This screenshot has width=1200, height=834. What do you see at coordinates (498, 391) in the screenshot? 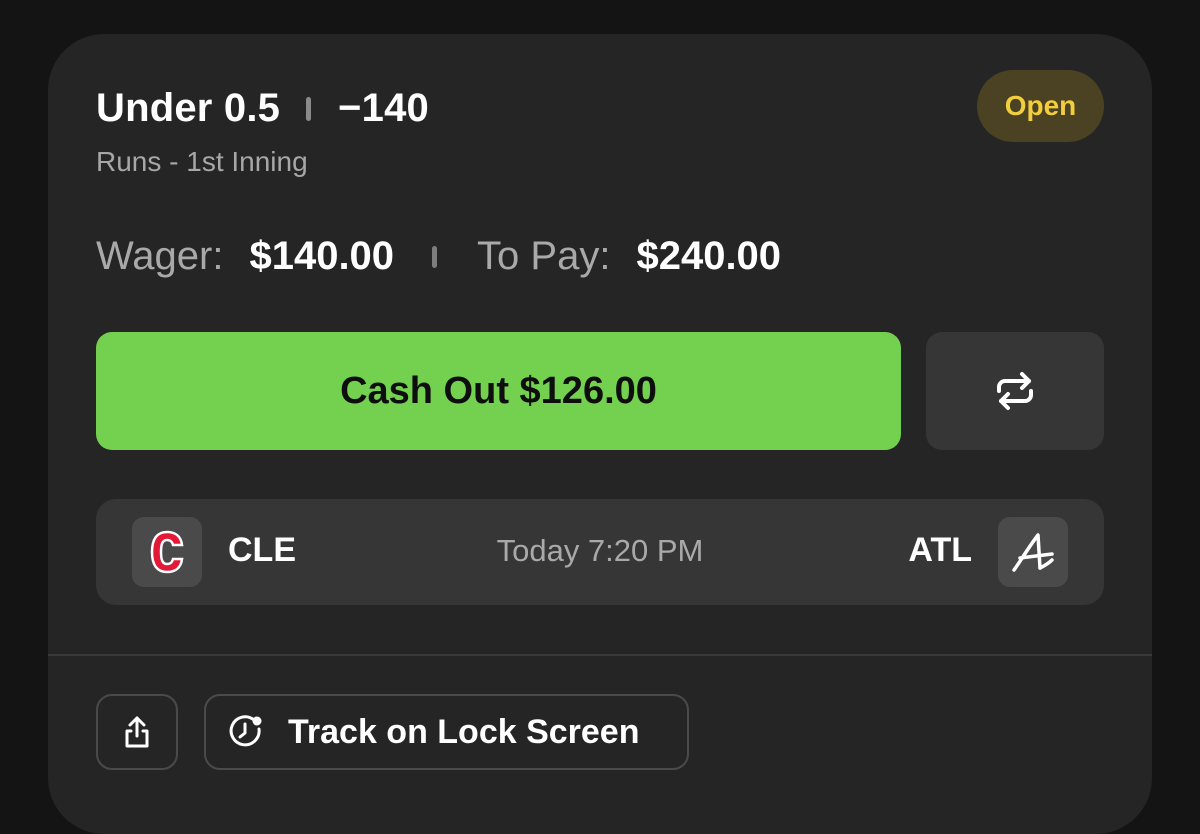
I see `cash-out-button: Cash Out $126.00` at bounding box center [498, 391].